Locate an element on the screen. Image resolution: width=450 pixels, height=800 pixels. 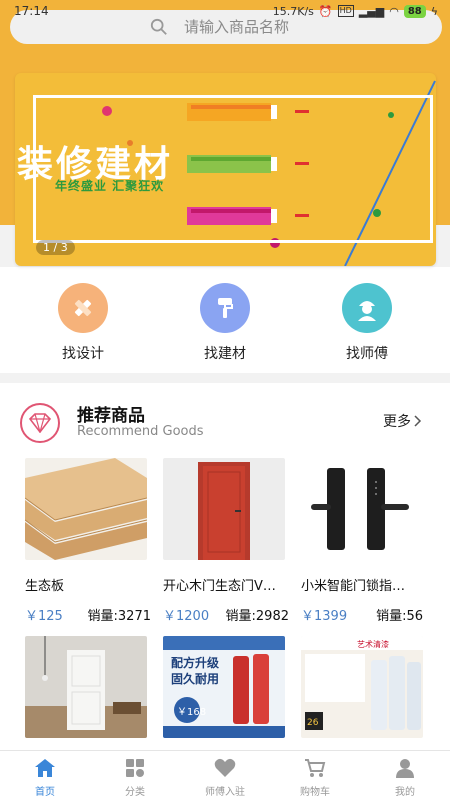
paint-roller-icon is located at coordinates (225, 308).